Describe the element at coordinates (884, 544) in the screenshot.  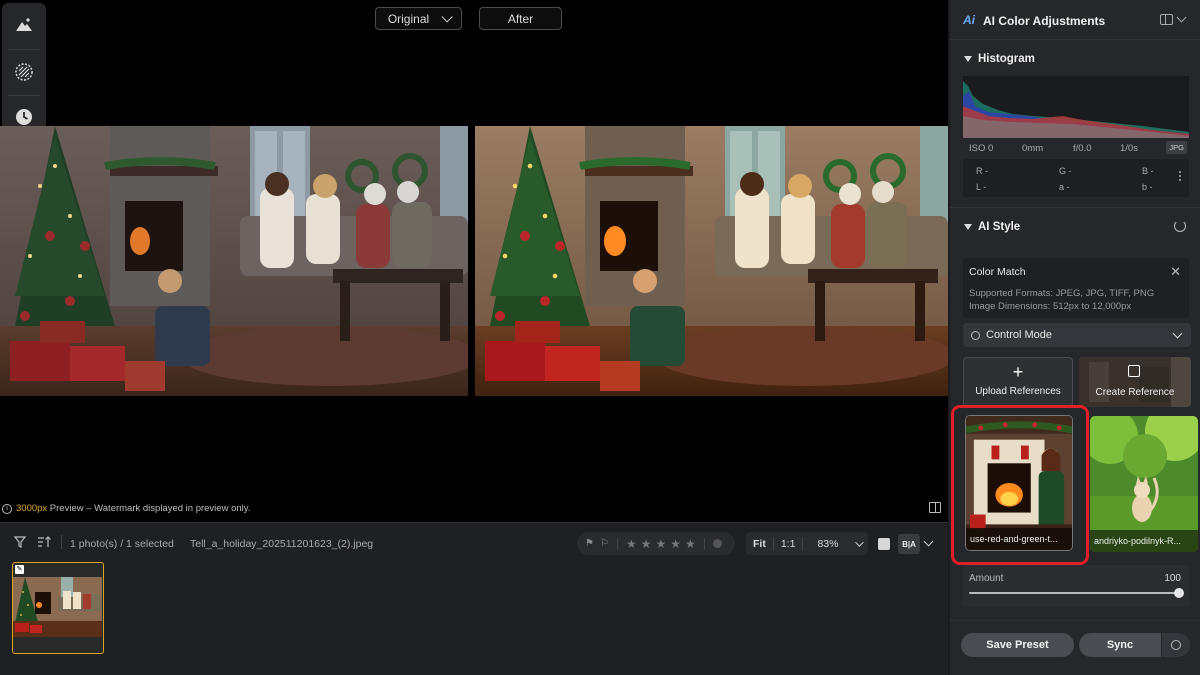
I see `single-view-icon` at that location.